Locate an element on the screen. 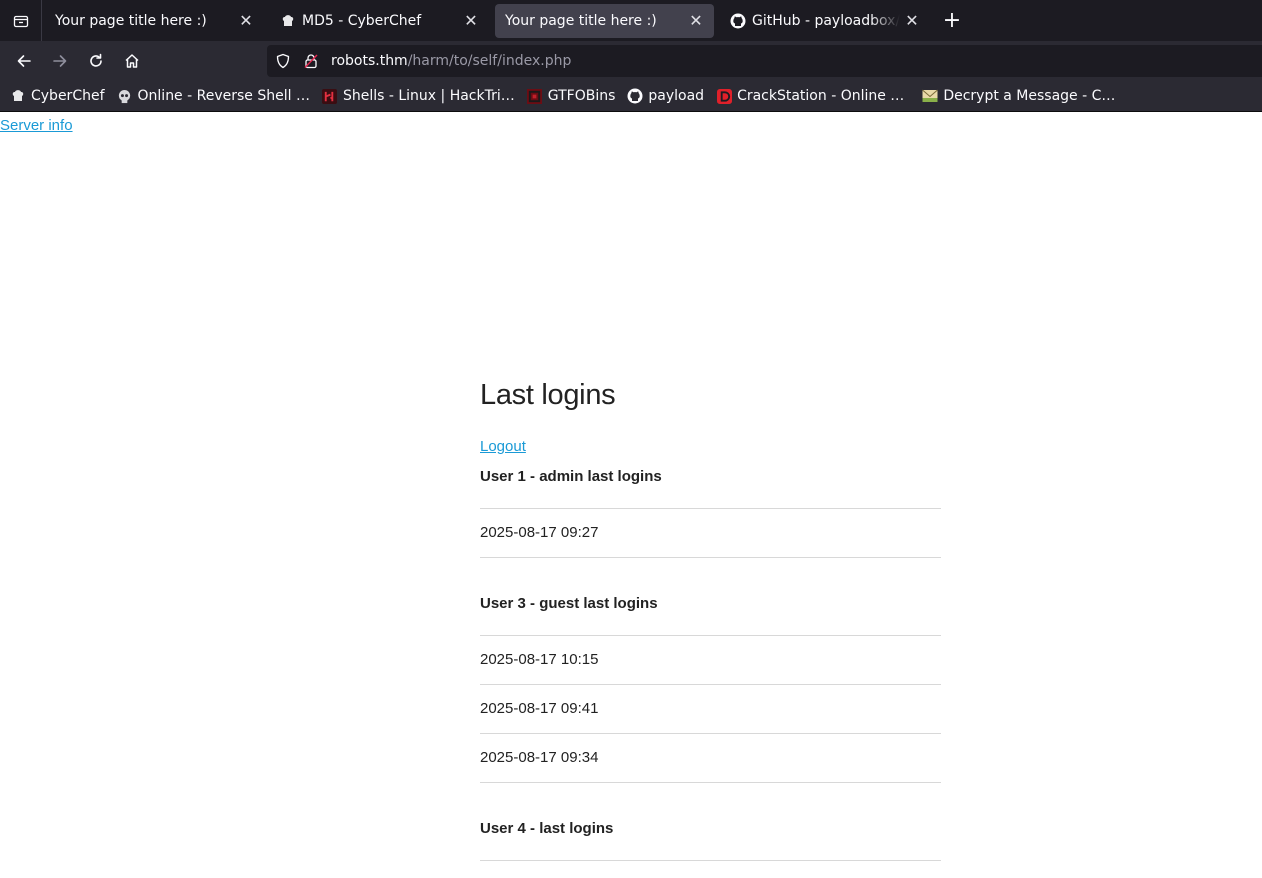  user-login-block: User 4 - last logins 2025-08-17 09:45 is located at coordinates (710, 845).